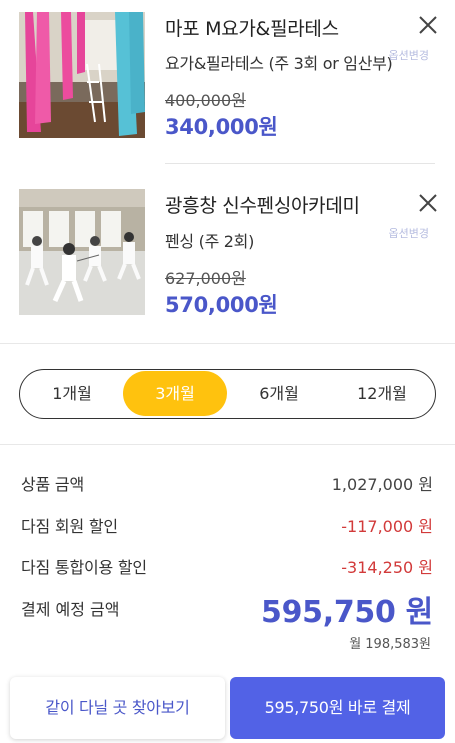  Describe the element at coordinates (228, 565) in the screenshot. I see `summary-row-combined-discount: 다짐 통합이용 할인 -314,250 원` at that location.